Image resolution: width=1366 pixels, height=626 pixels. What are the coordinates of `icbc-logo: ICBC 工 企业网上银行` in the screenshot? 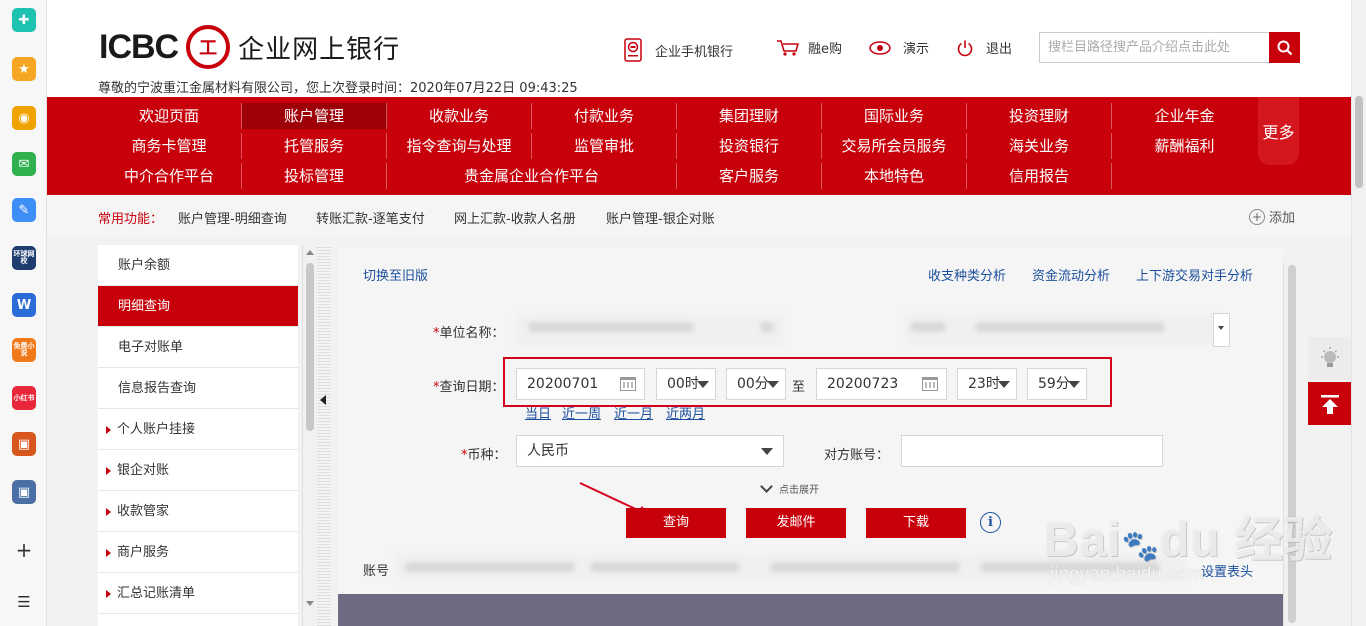 It's located at (249, 47).